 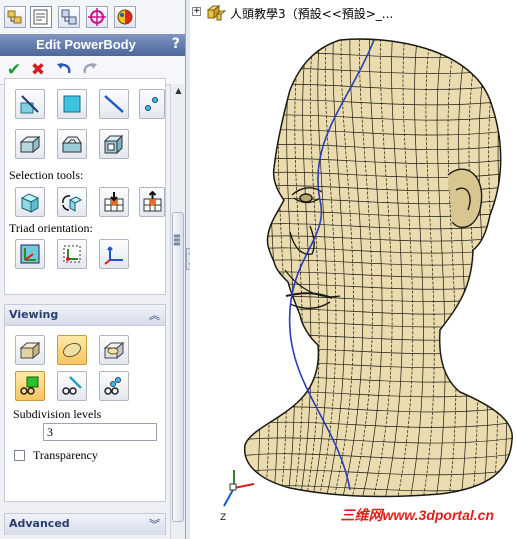 I want to click on tool-vertex-select-button, so click(x=152, y=104).